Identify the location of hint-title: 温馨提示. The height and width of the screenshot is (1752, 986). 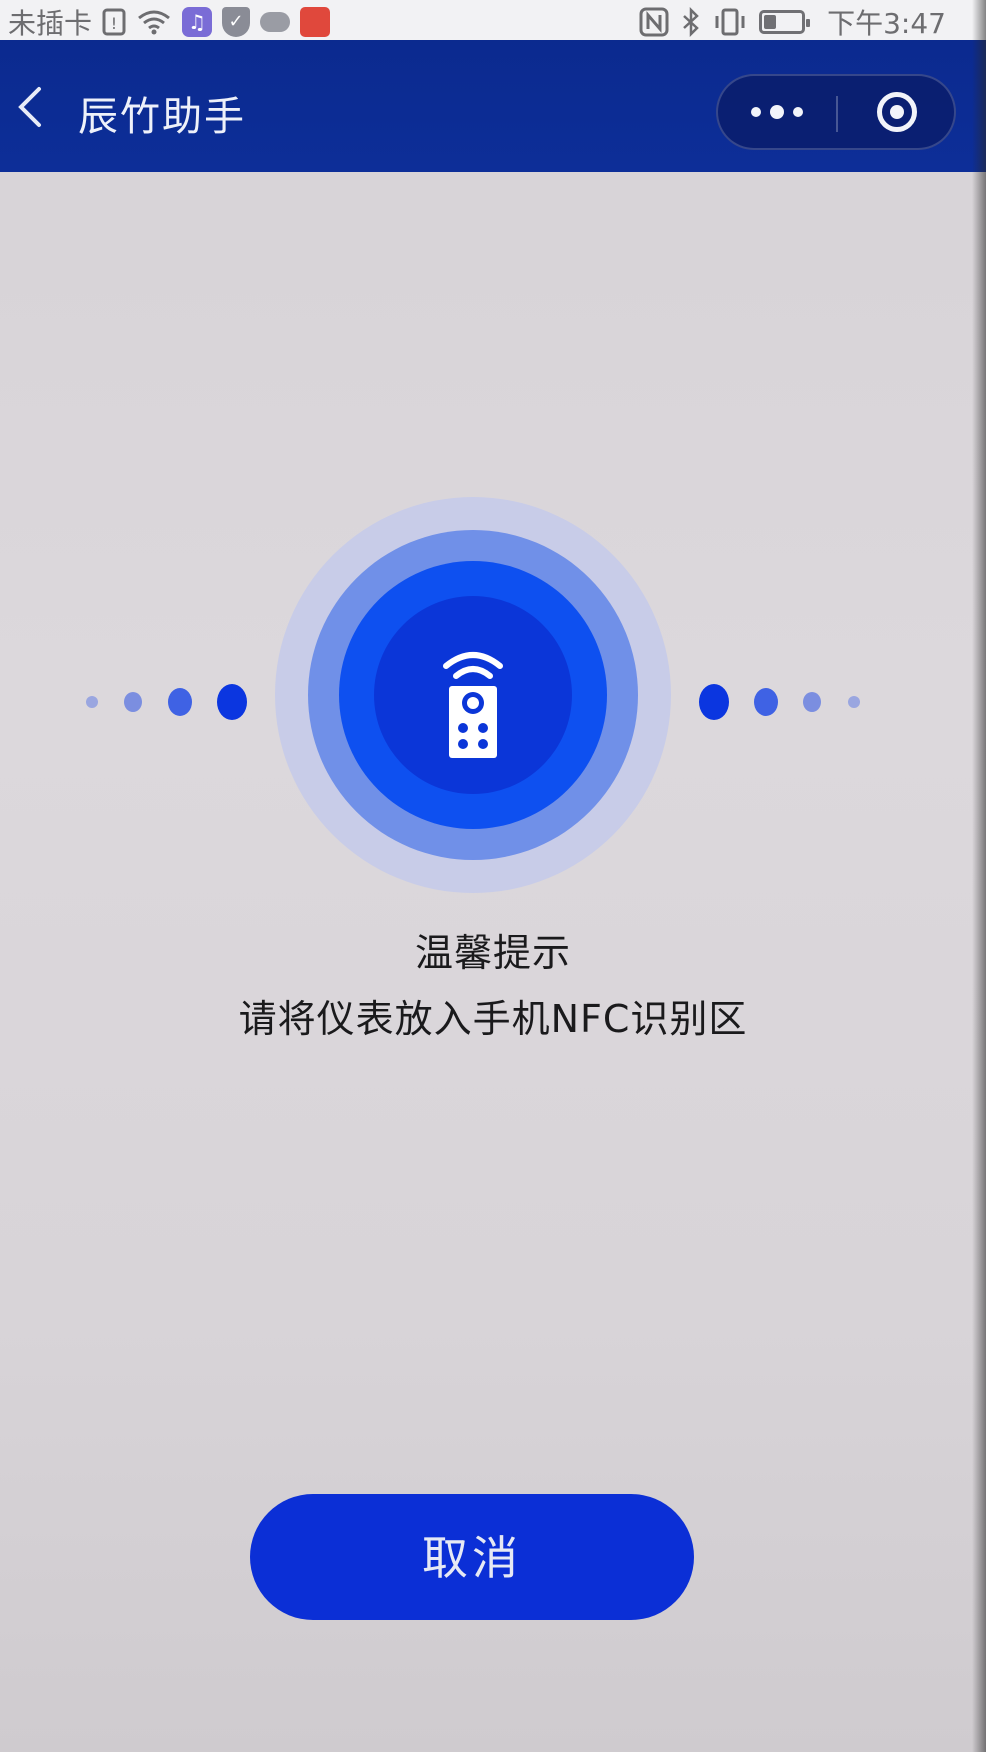
(492, 953).